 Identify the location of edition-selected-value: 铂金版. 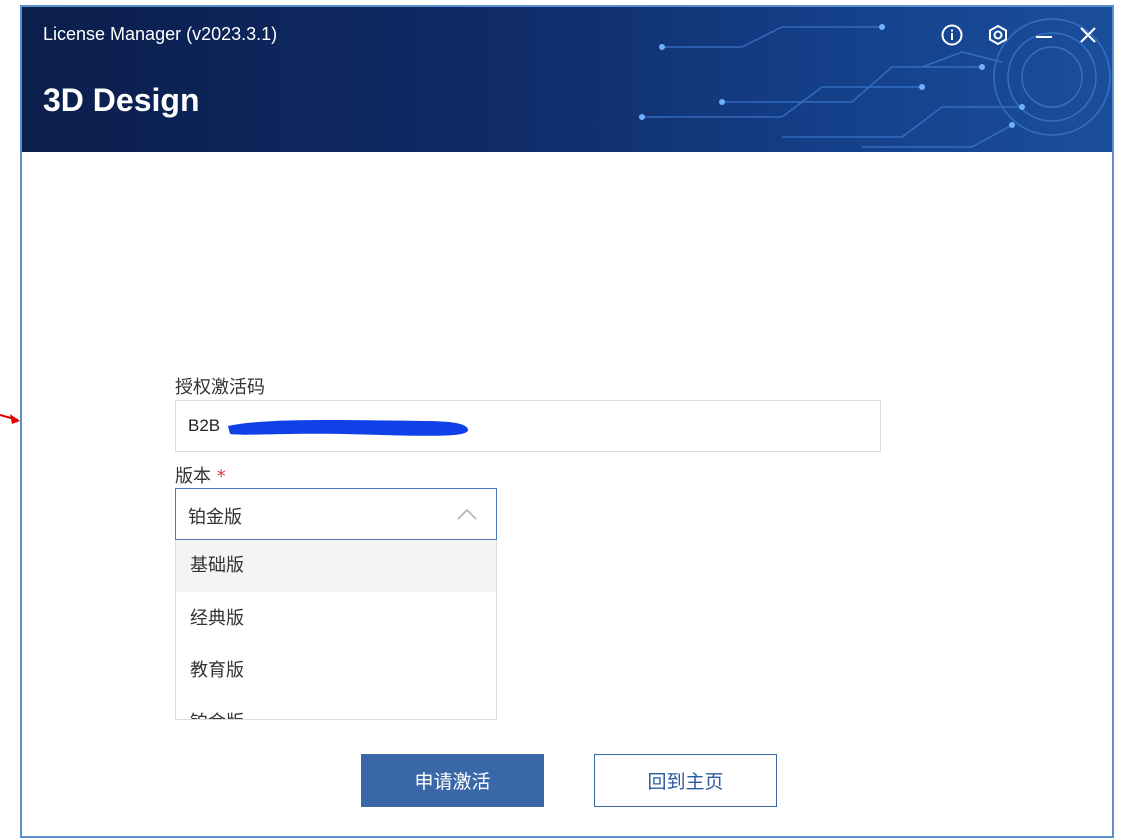
(215, 517).